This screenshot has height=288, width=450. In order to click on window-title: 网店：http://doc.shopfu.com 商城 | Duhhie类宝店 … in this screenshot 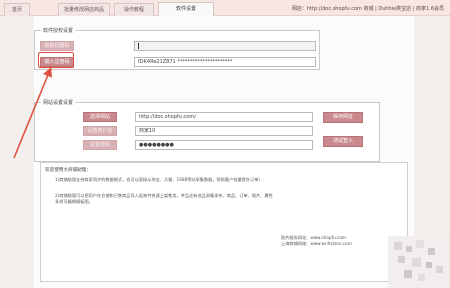, I will do `click(367, 9)`.